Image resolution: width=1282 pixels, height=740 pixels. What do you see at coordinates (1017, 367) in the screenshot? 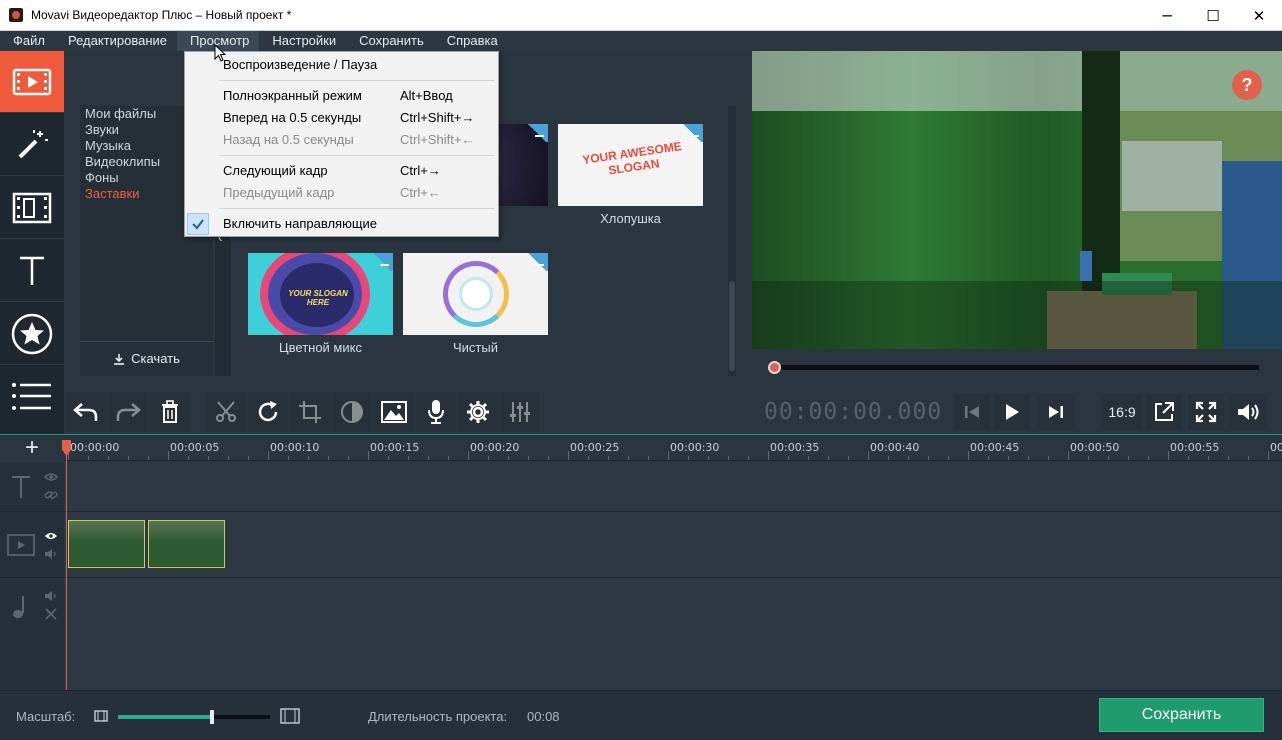
I see `seek-bar` at bounding box center [1017, 367].